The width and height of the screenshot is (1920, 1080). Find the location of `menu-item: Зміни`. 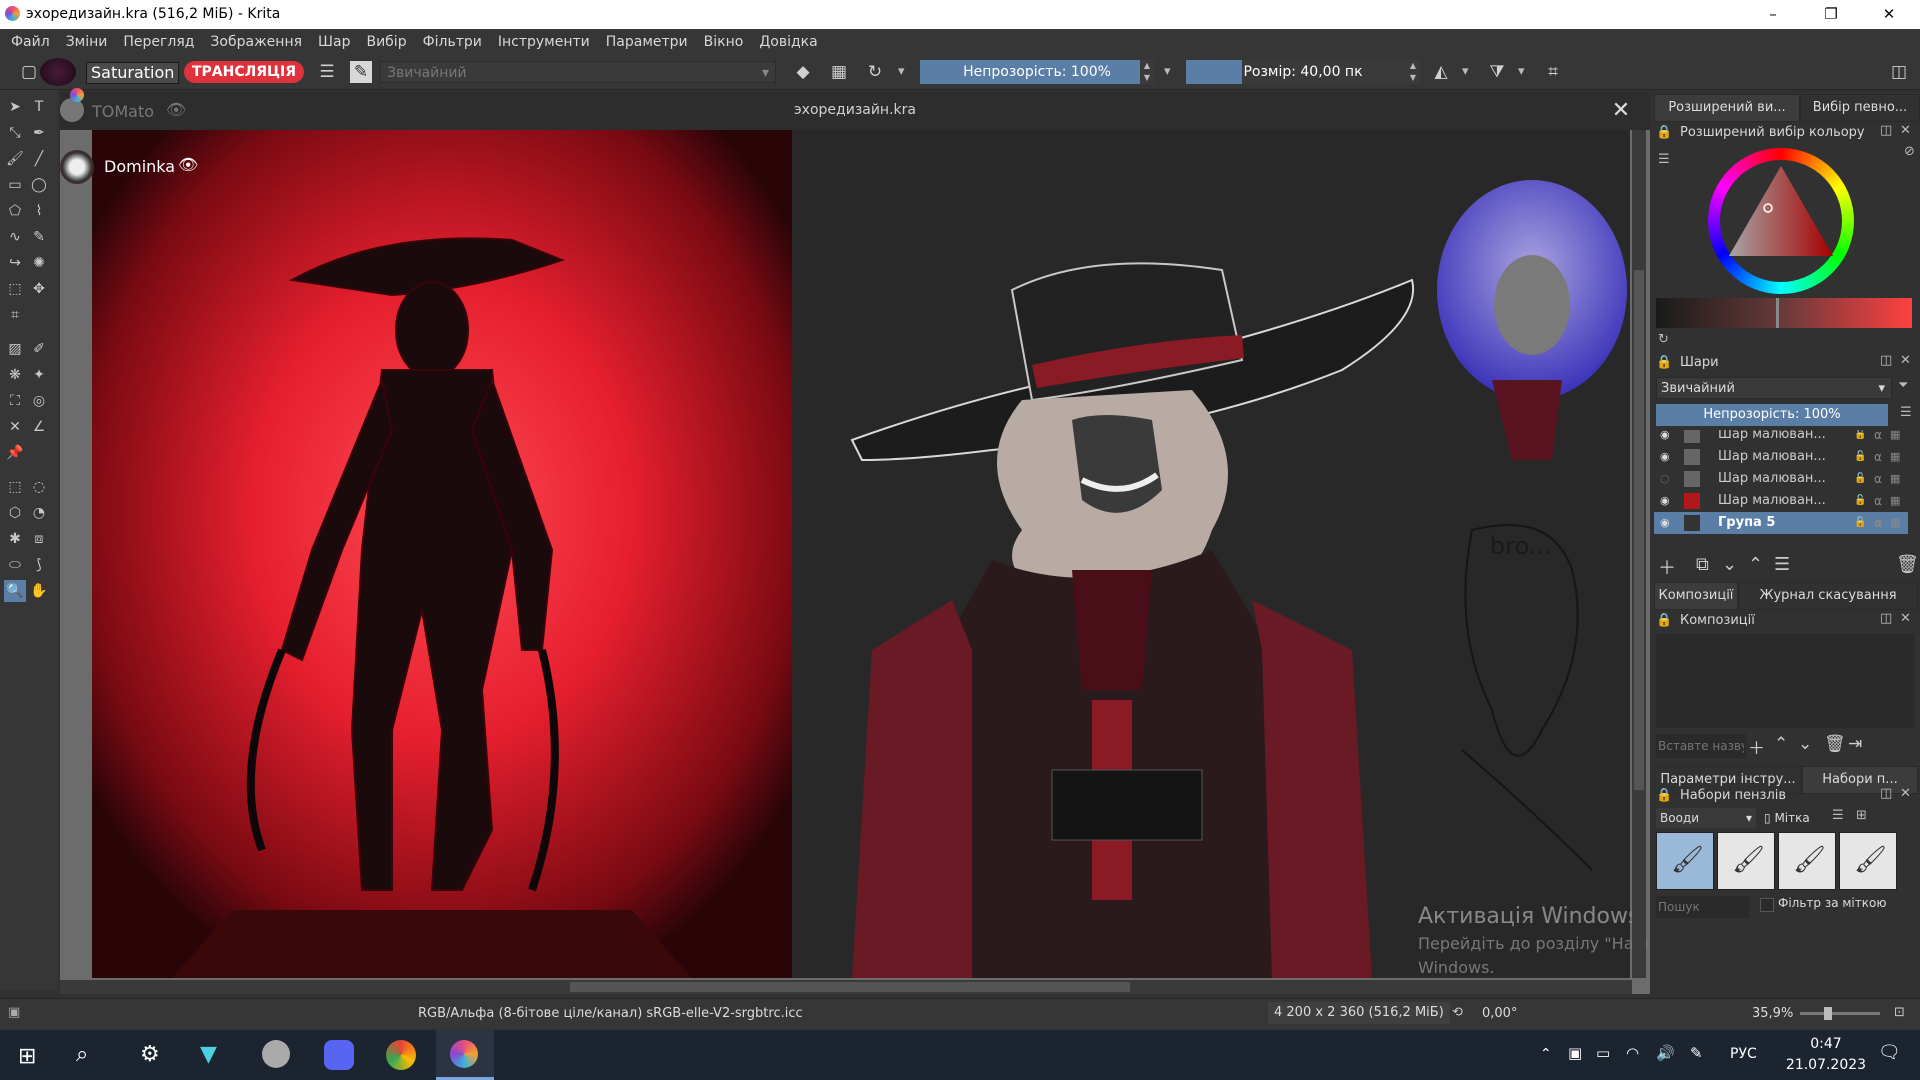

menu-item: Зміни is located at coordinates (87, 42).